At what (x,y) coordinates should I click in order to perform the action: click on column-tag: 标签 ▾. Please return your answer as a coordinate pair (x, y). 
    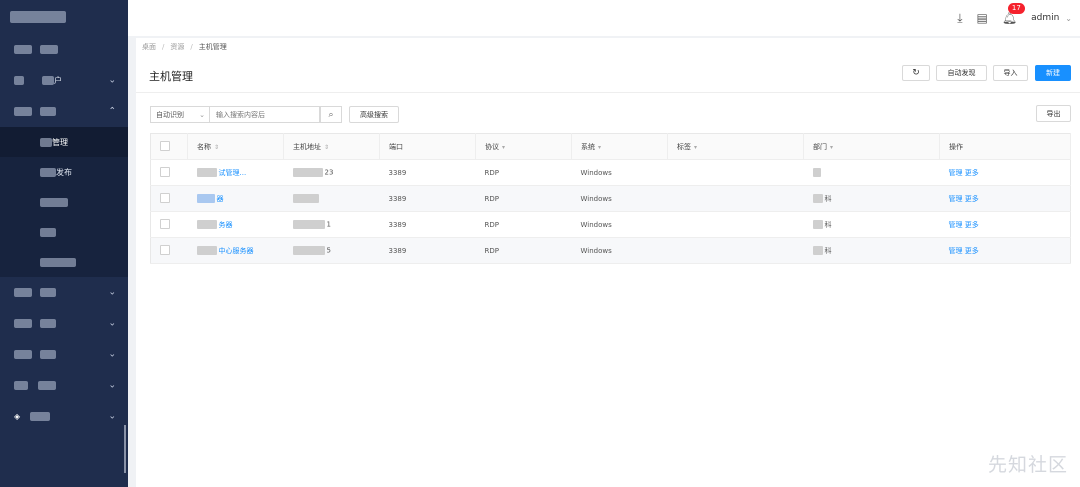
    Looking at the image, I should click on (735, 146).